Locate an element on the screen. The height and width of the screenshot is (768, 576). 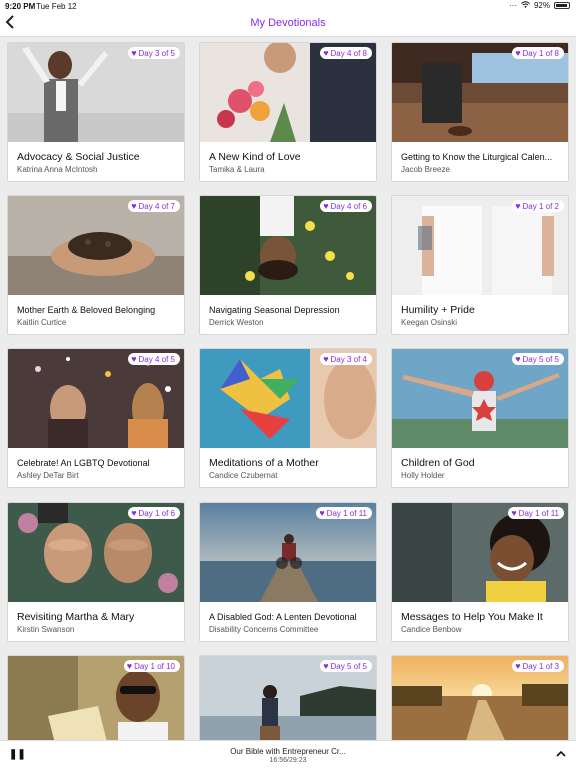
devotional-card: ♥ Day 1 of 10 is located at coordinates (96, 697).